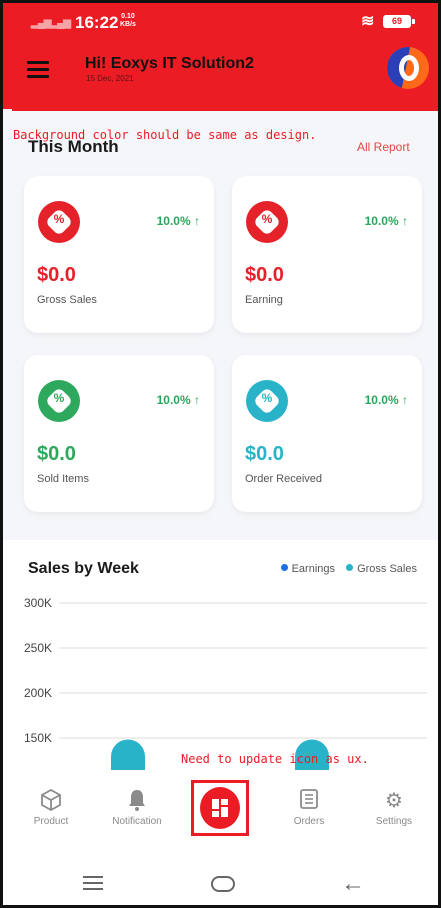 Image resolution: width=441 pixels, height=908 pixels. Describe the element at coordinates (128, 24) in the screenshot. I see `speed-unit: KB/s` at that location.